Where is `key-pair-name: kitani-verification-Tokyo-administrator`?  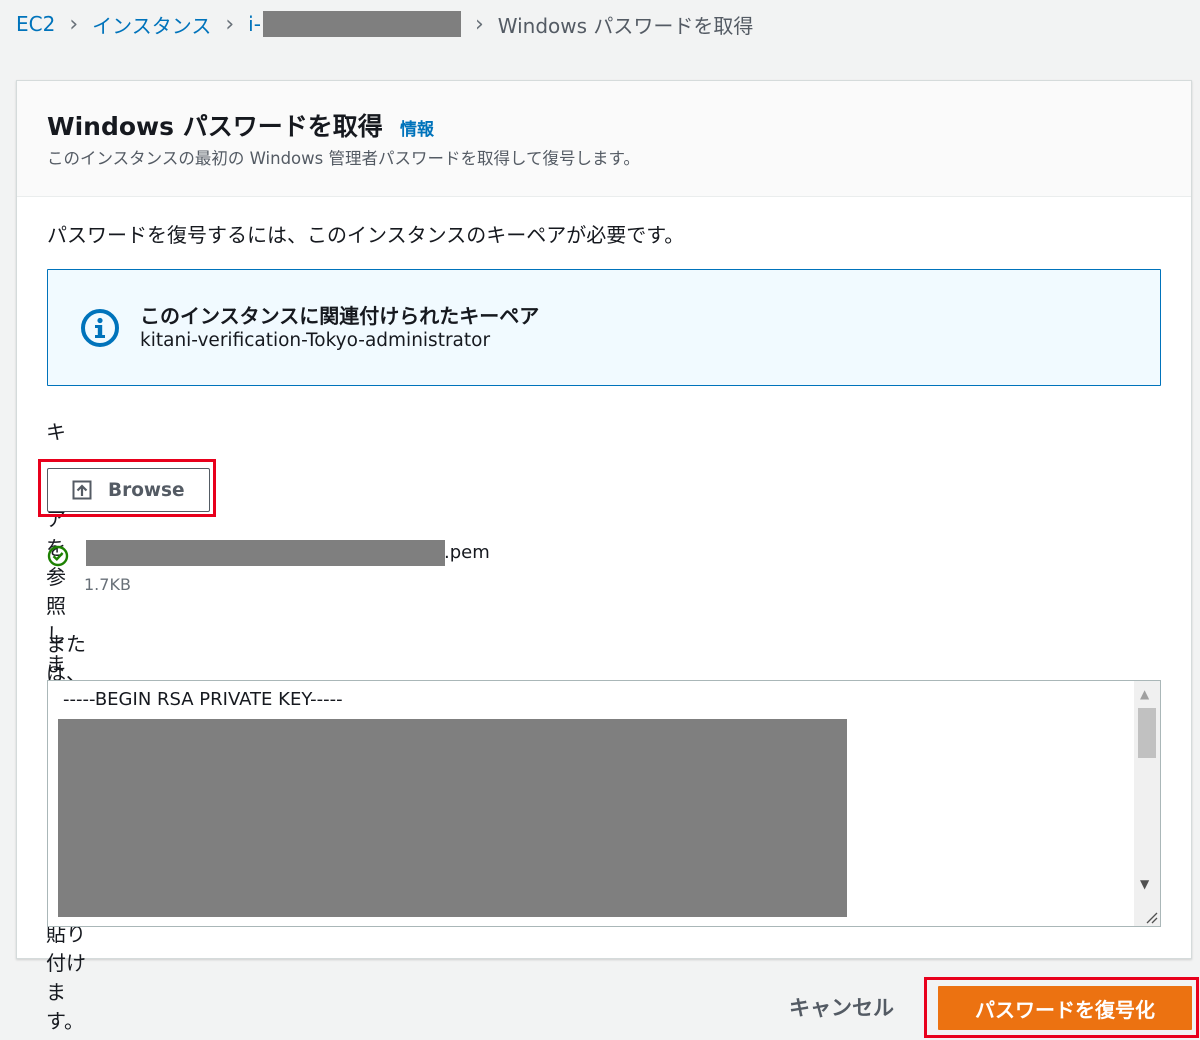
key-pair-name: kitani-verification-Tokyo-administrator is located at coordinates (315, 340).